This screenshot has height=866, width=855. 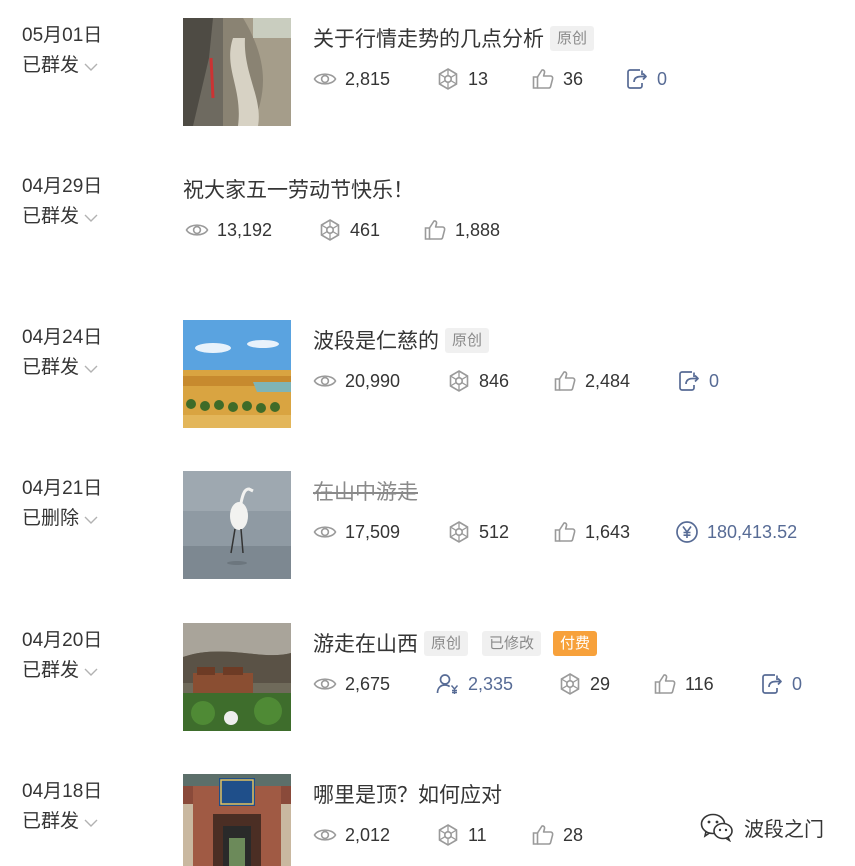 I want to click on like-count: 1,888, so click(x=461, y=230).